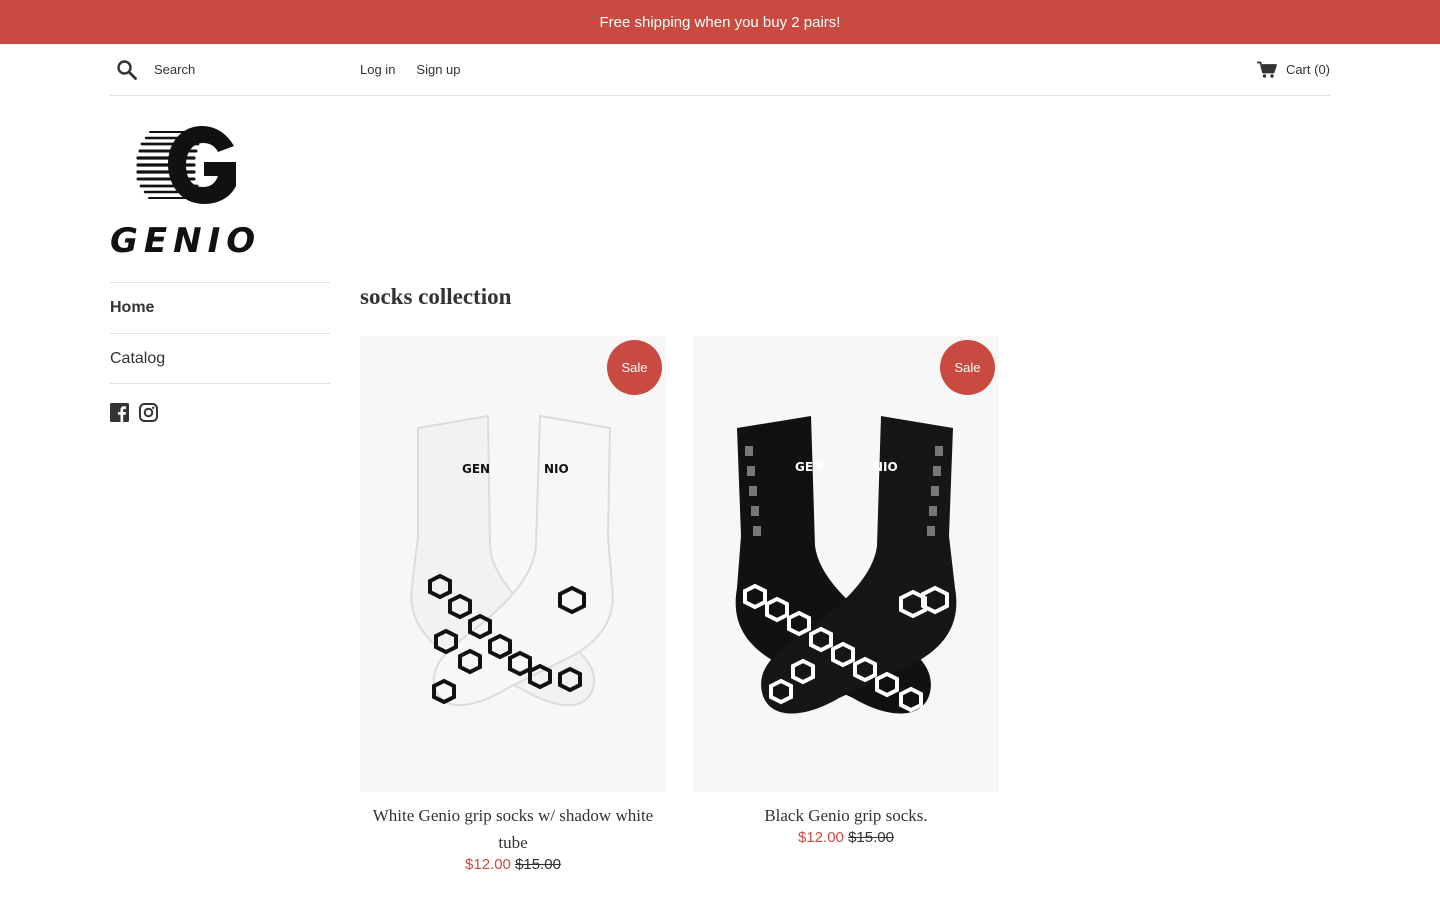 The image size is (1440, 900). What do you see at coordinates (1266, 70) in the screenshot?
I see `cart-icon` at bounding box center [1266, 70].